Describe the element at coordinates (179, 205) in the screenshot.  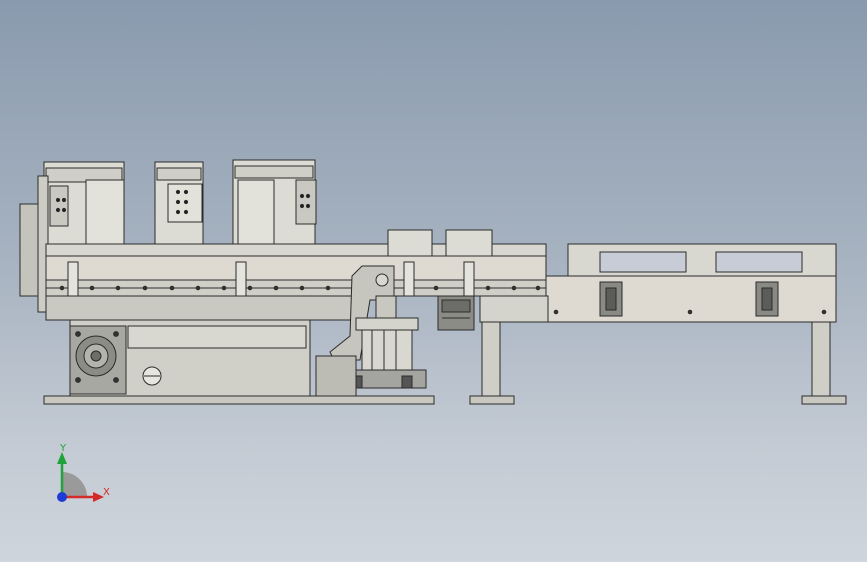
I see `tool-carrier-middle` at that location.